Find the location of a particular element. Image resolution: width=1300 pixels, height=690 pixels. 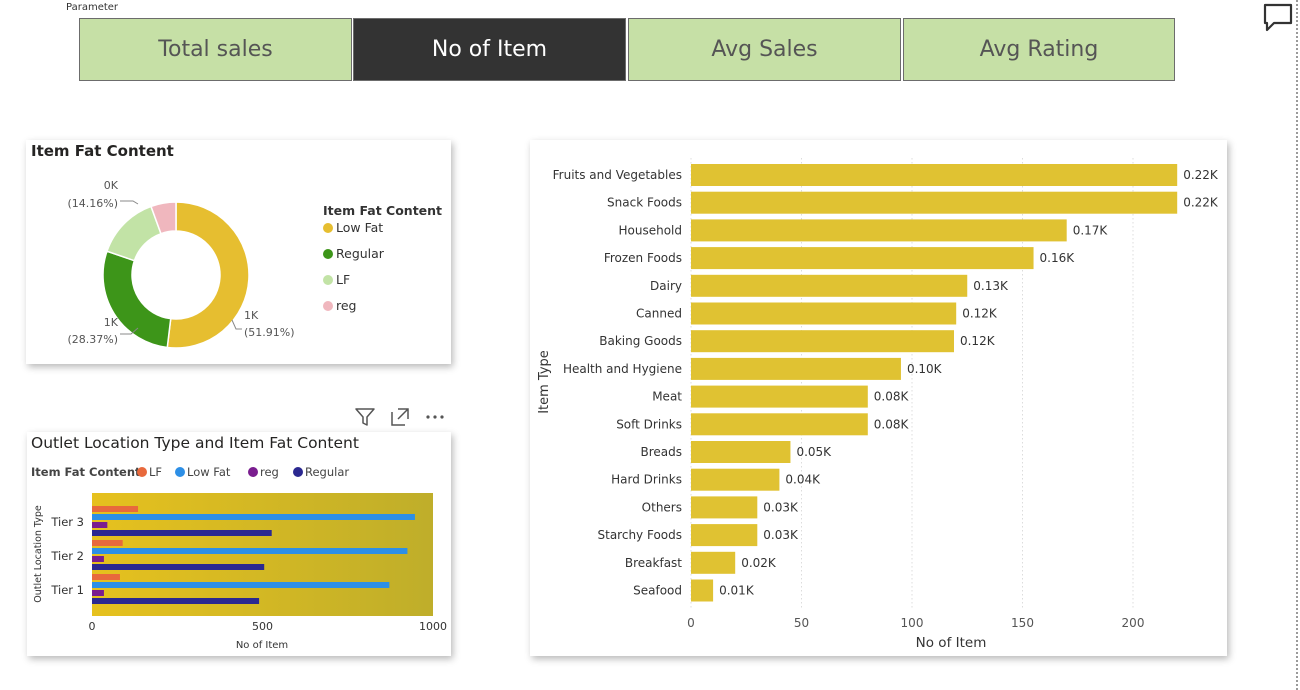

outlet-bar-tier-3-reg is located at coordinates (100, 525).